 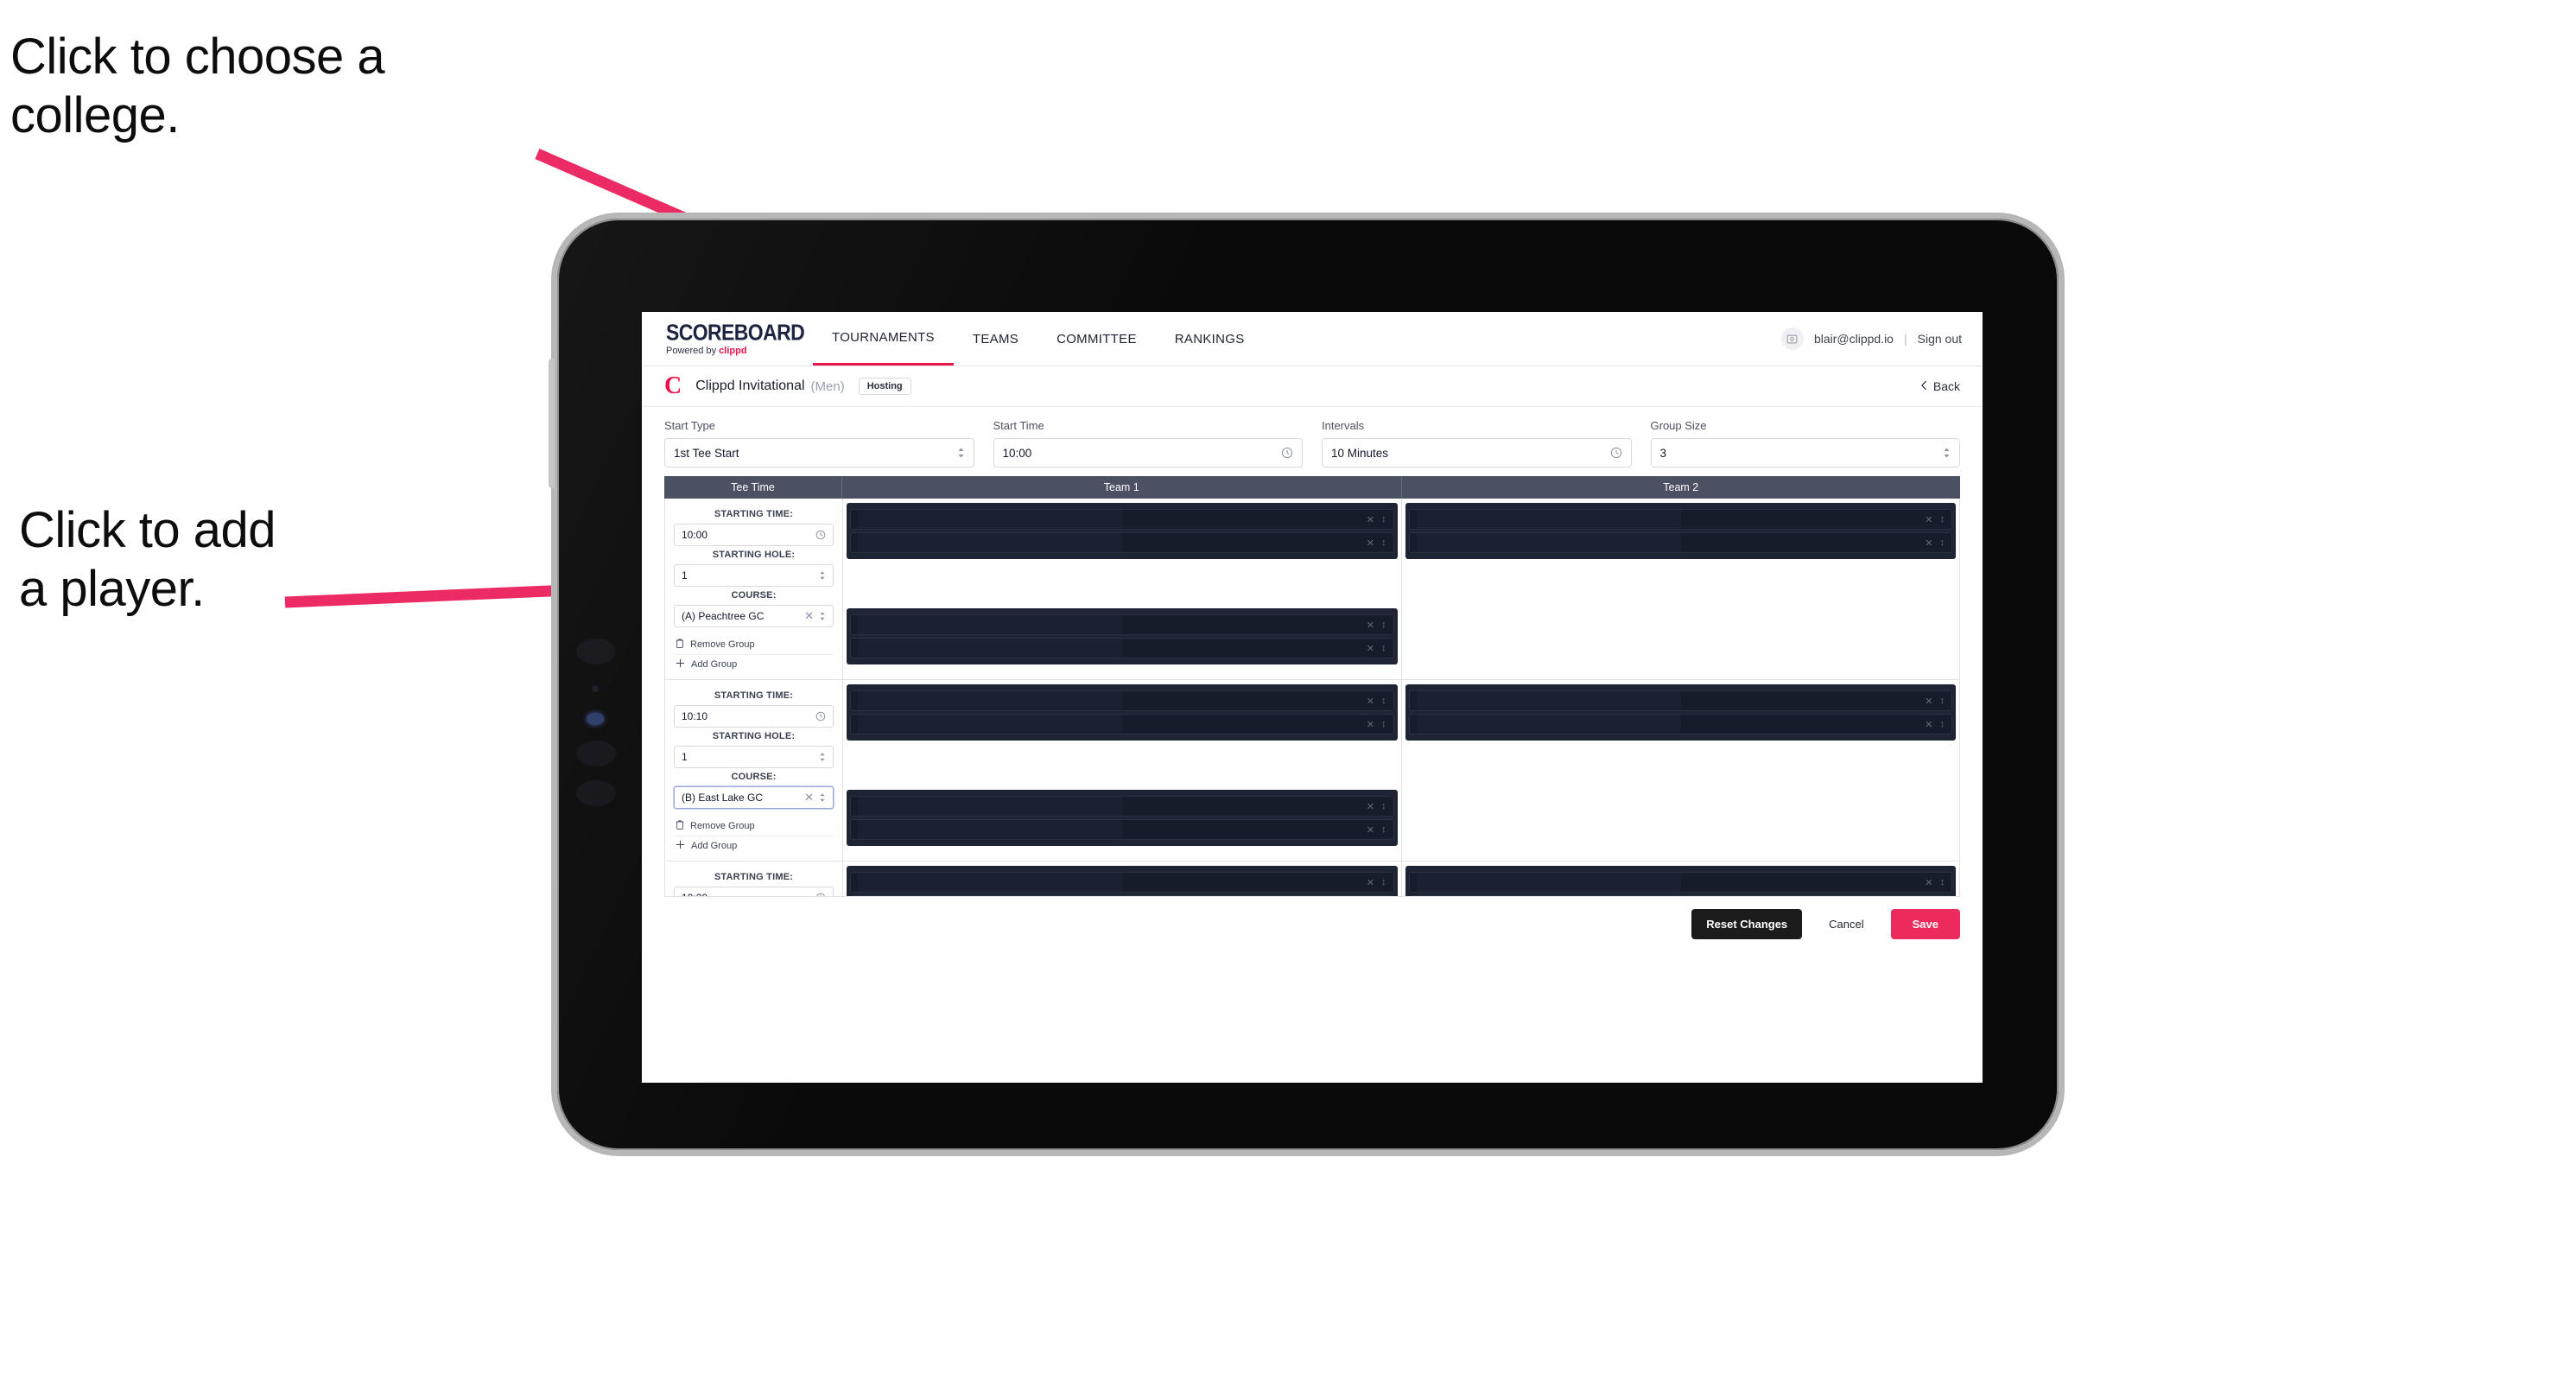 I want to click on start-type-value: 1st Tee Start, so click(x=706, y=453).